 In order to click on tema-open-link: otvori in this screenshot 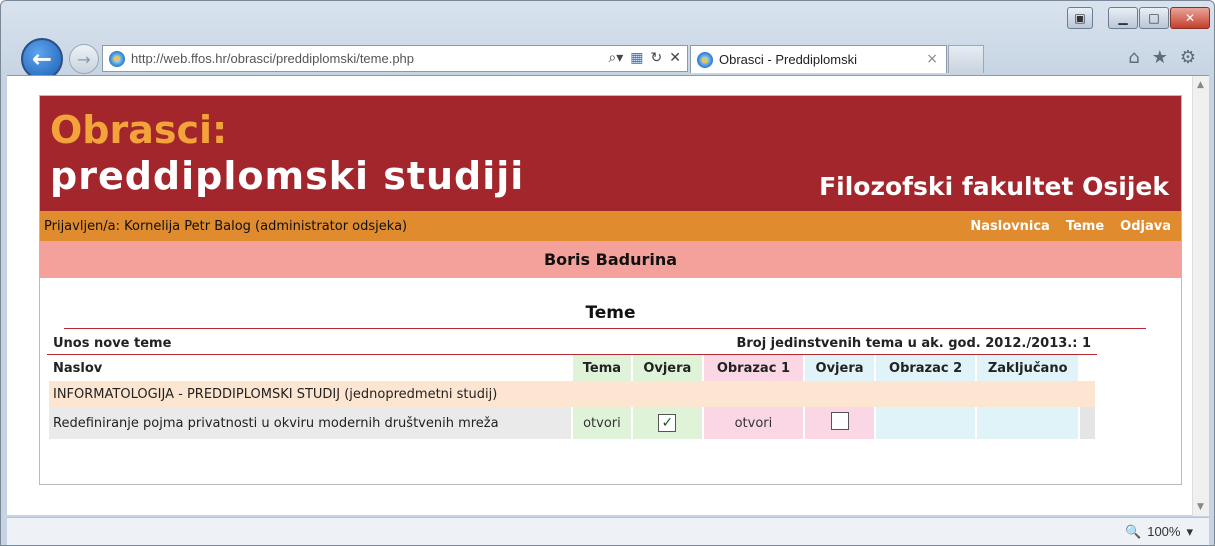, I will do `click(602, 423)`.